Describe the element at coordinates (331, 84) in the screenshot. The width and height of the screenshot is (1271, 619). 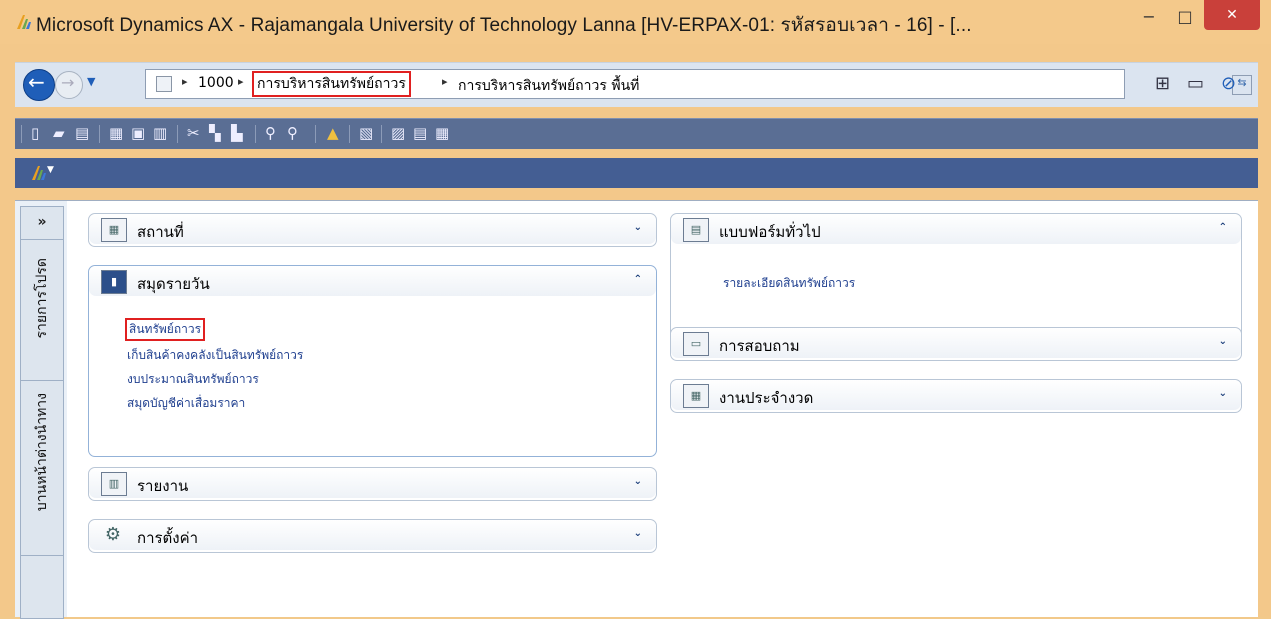
I see `breadcrumb-module: การบริหารสินทรัพย์ถาวร` at that location.